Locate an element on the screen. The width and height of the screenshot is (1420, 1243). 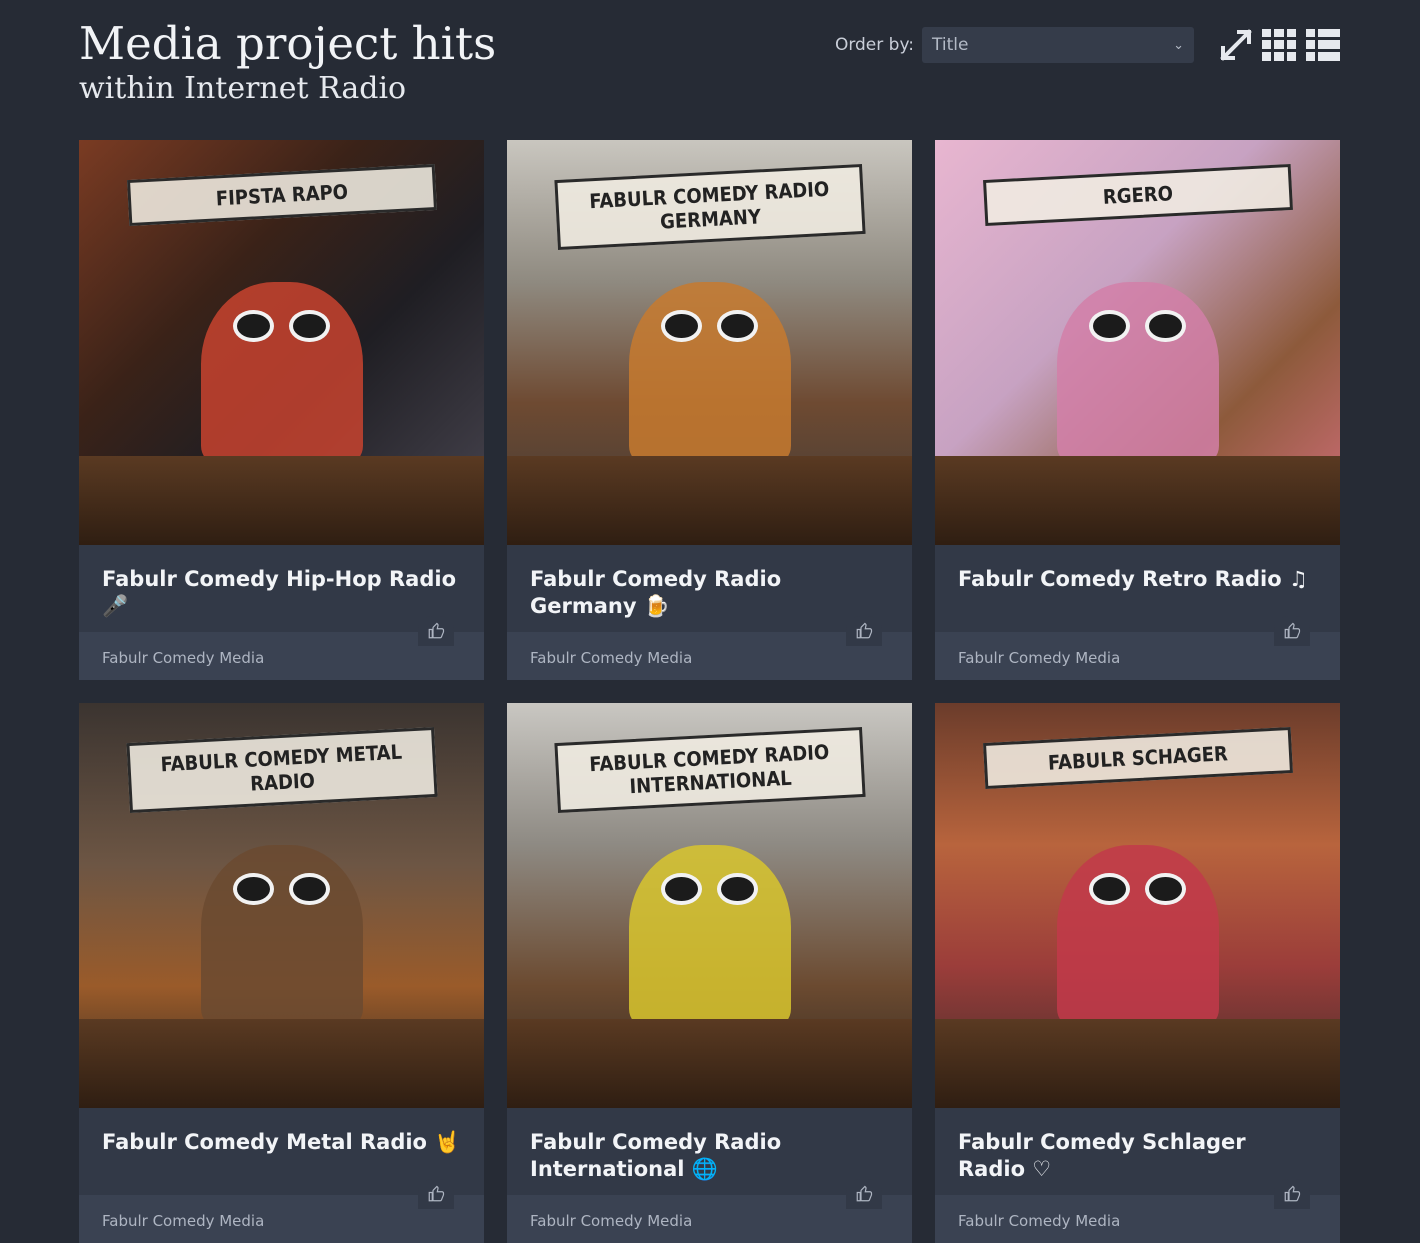
thumbnail-banner: FABULR COMEDY RADIO GERMANY is located at coordinates (709, 207).